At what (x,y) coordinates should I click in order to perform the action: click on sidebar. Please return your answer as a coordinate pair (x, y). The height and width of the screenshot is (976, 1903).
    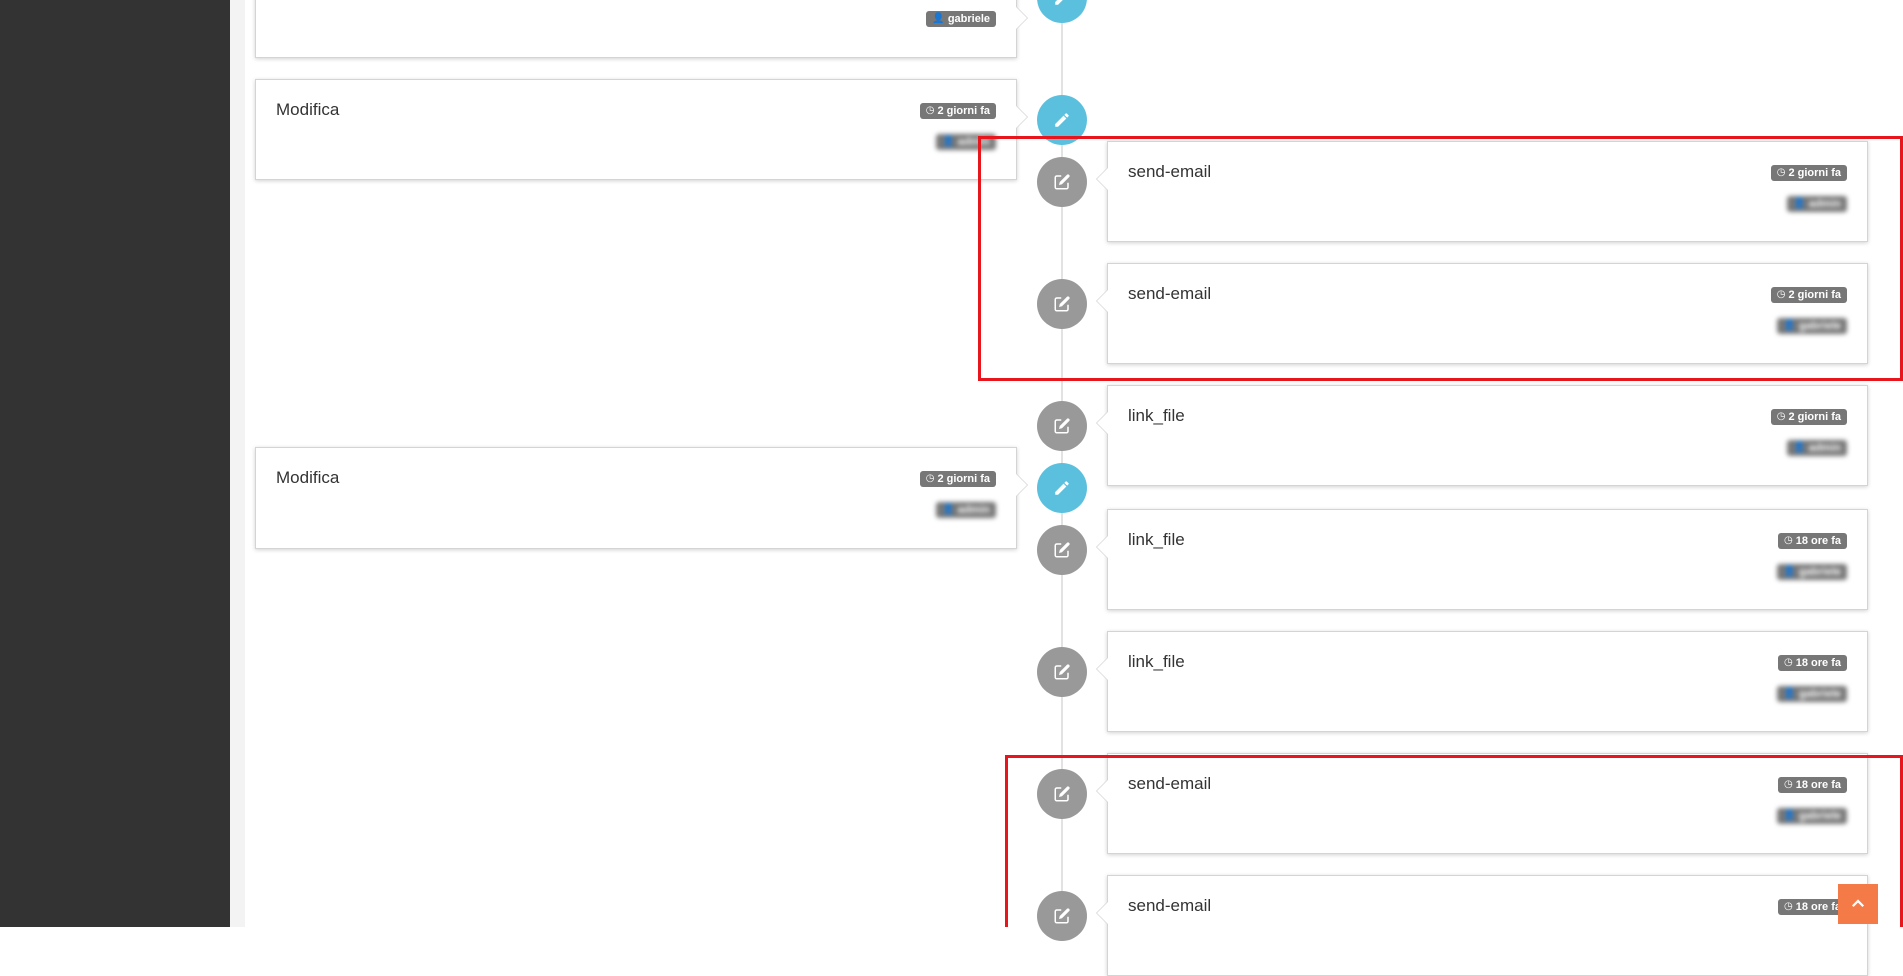
    Looking at the image, I should click on (115, 463).